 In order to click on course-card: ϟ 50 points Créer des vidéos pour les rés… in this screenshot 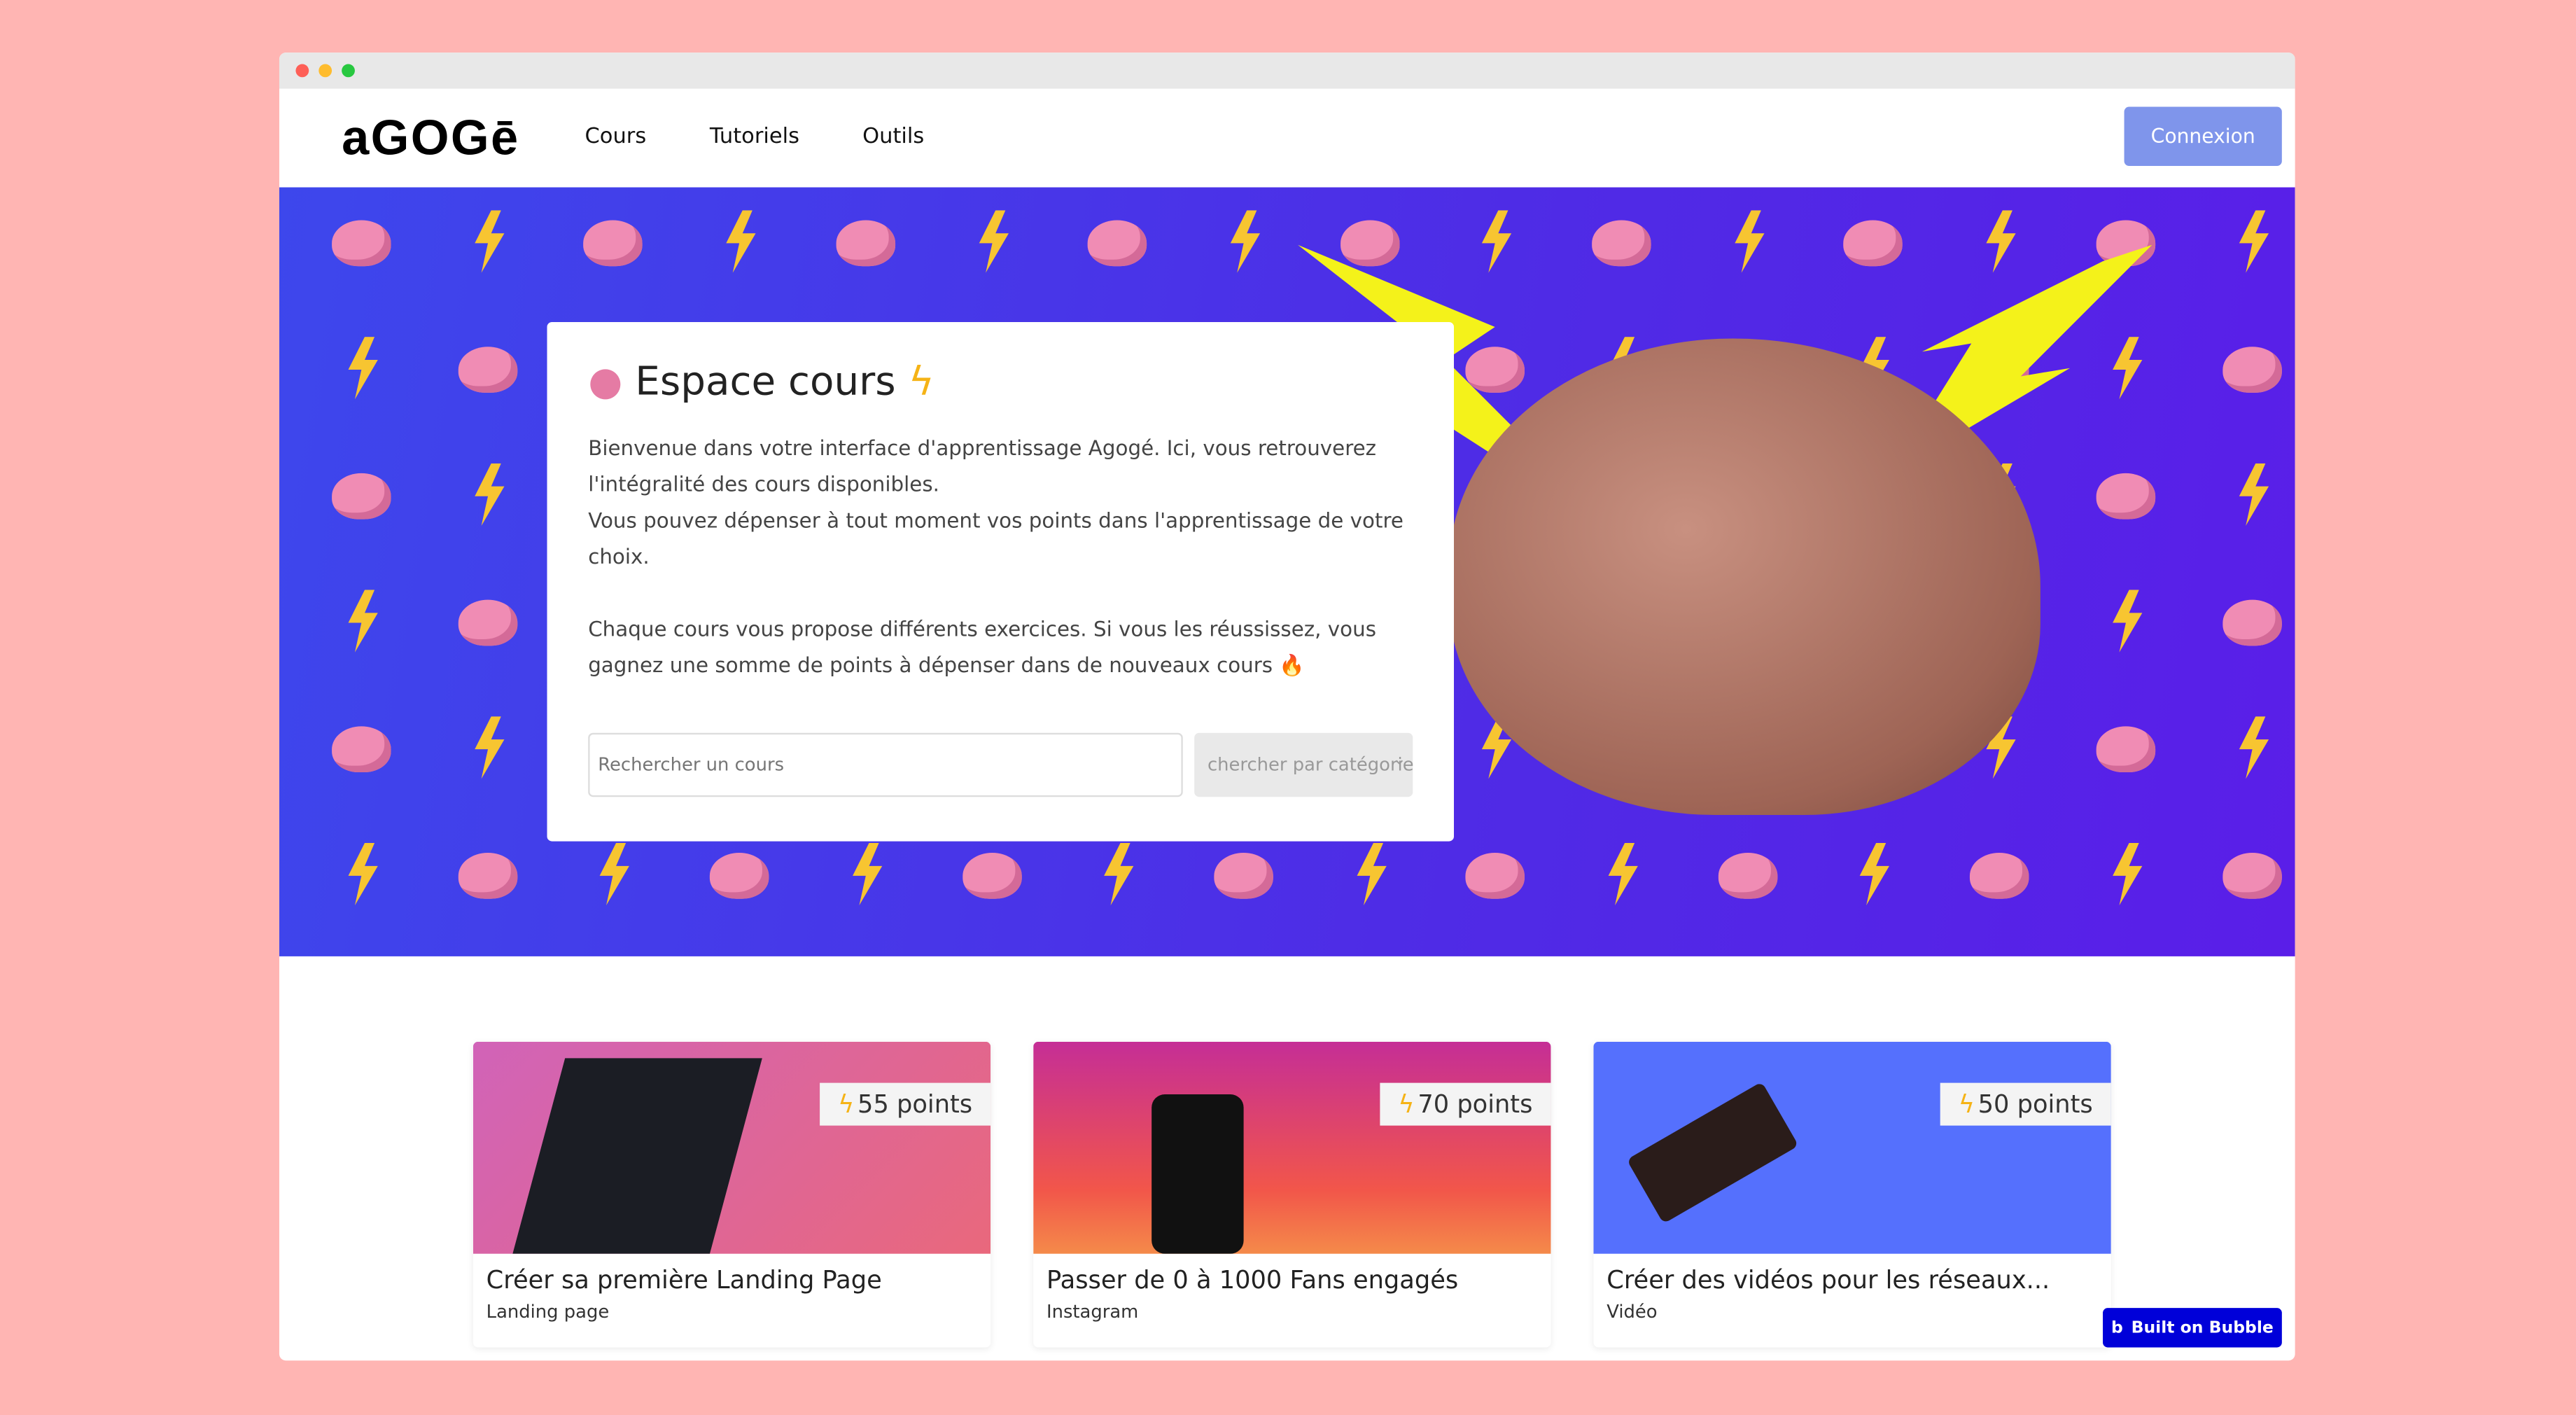, I will do `click(1852, 1194)`.